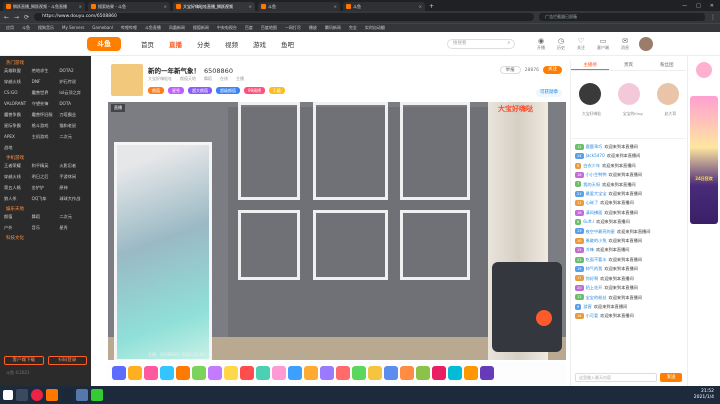  Describe the element at coordinates (46, 93) in the screenshot. I see `sidebar-category: 魔兽世界` at that location.